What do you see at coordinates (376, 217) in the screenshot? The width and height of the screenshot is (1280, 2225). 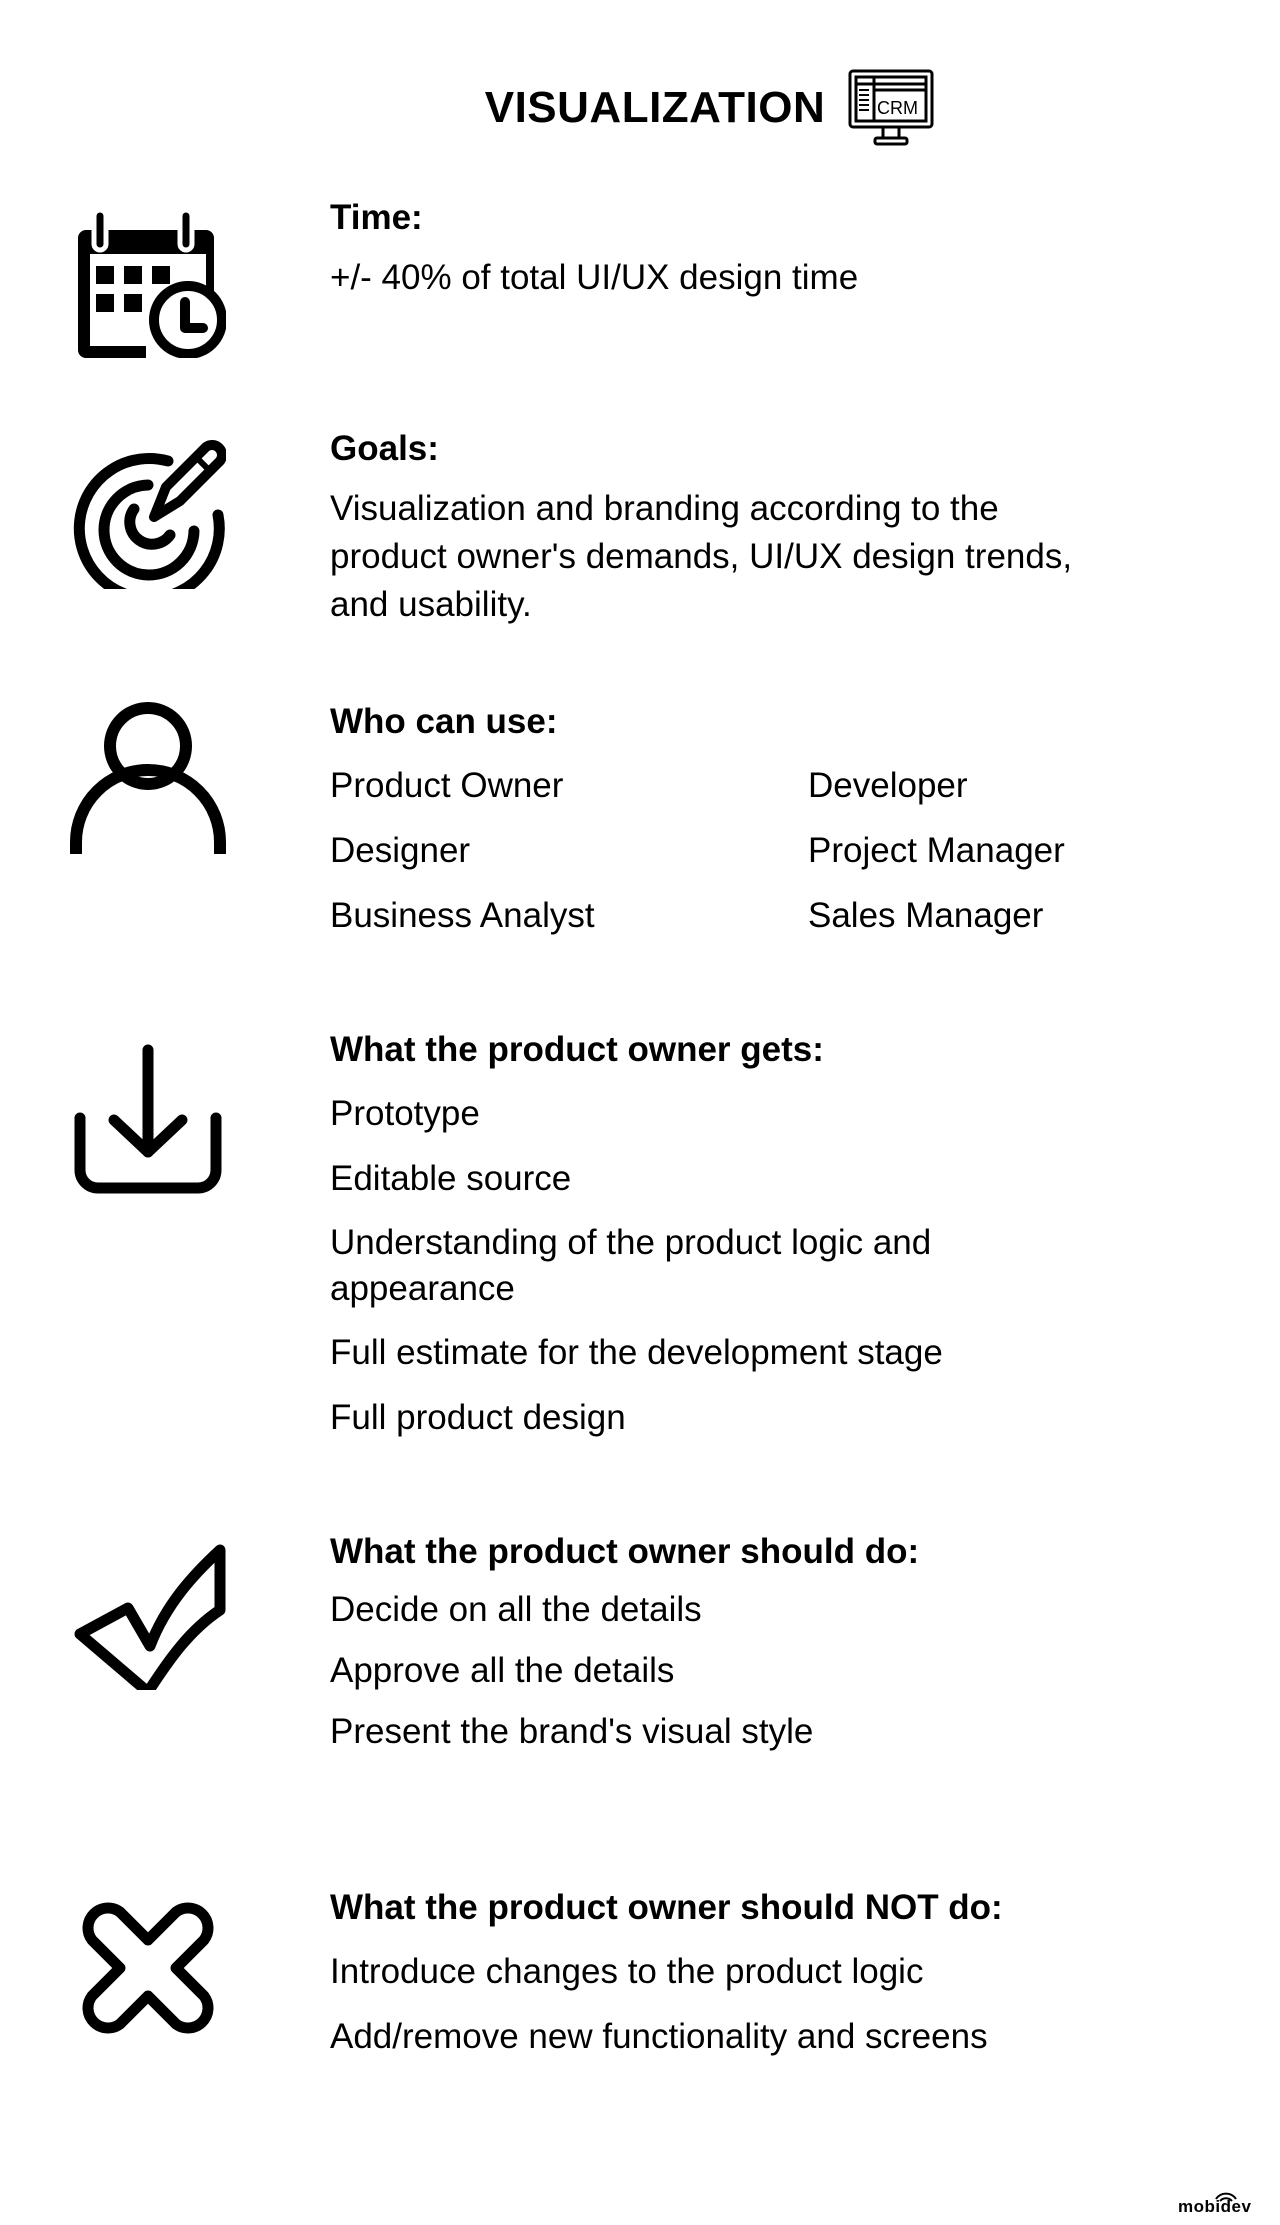 I see `time-heading: Time:` at bounding box center [376, 217].